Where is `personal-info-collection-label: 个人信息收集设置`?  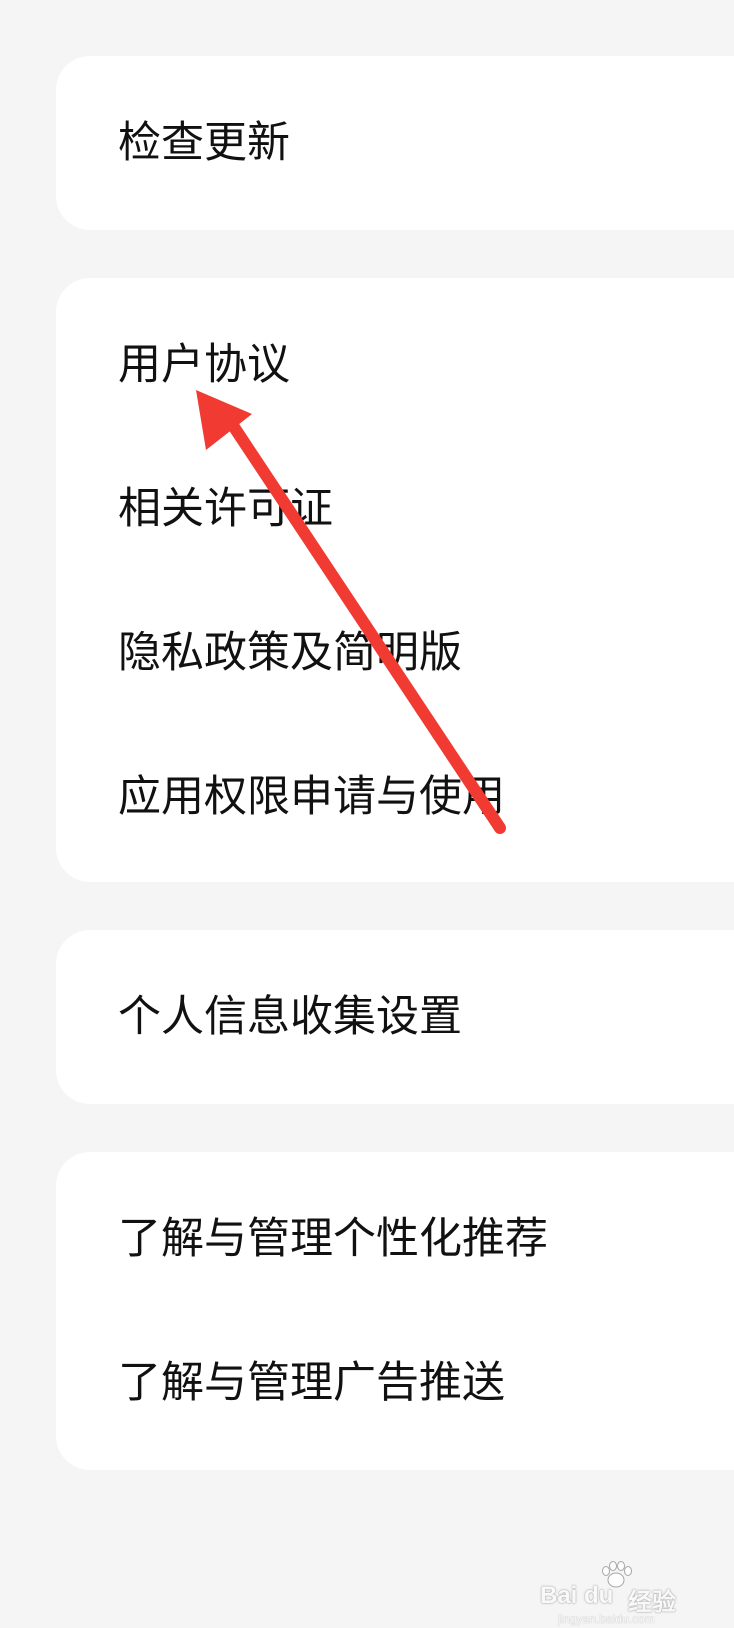
personal-info-collection-label: 个人信息收集设置 is located at coordinates (290, 1017).